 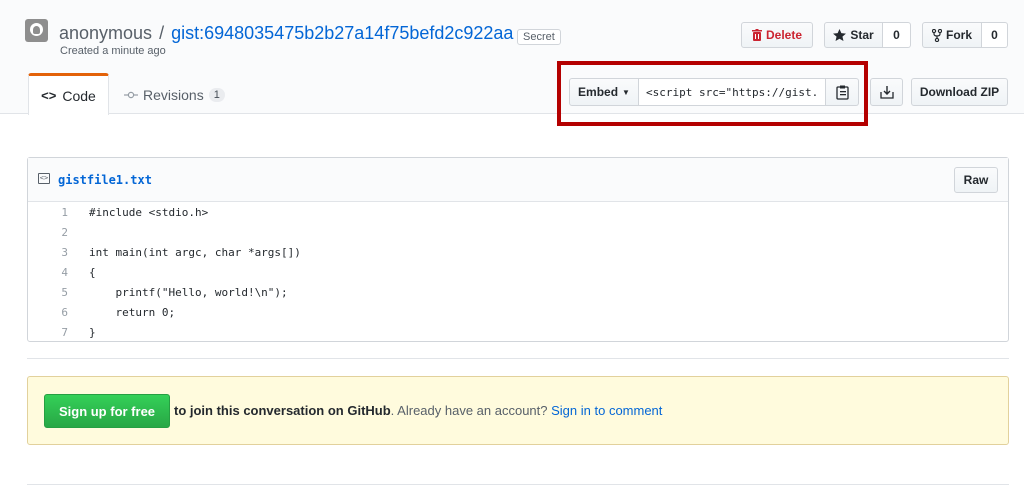 What do you see at coordinates (518, 180) in the screenshot?
I see `file-header: <> gistfile1.txt Raw` at bounding box center [518, 180].